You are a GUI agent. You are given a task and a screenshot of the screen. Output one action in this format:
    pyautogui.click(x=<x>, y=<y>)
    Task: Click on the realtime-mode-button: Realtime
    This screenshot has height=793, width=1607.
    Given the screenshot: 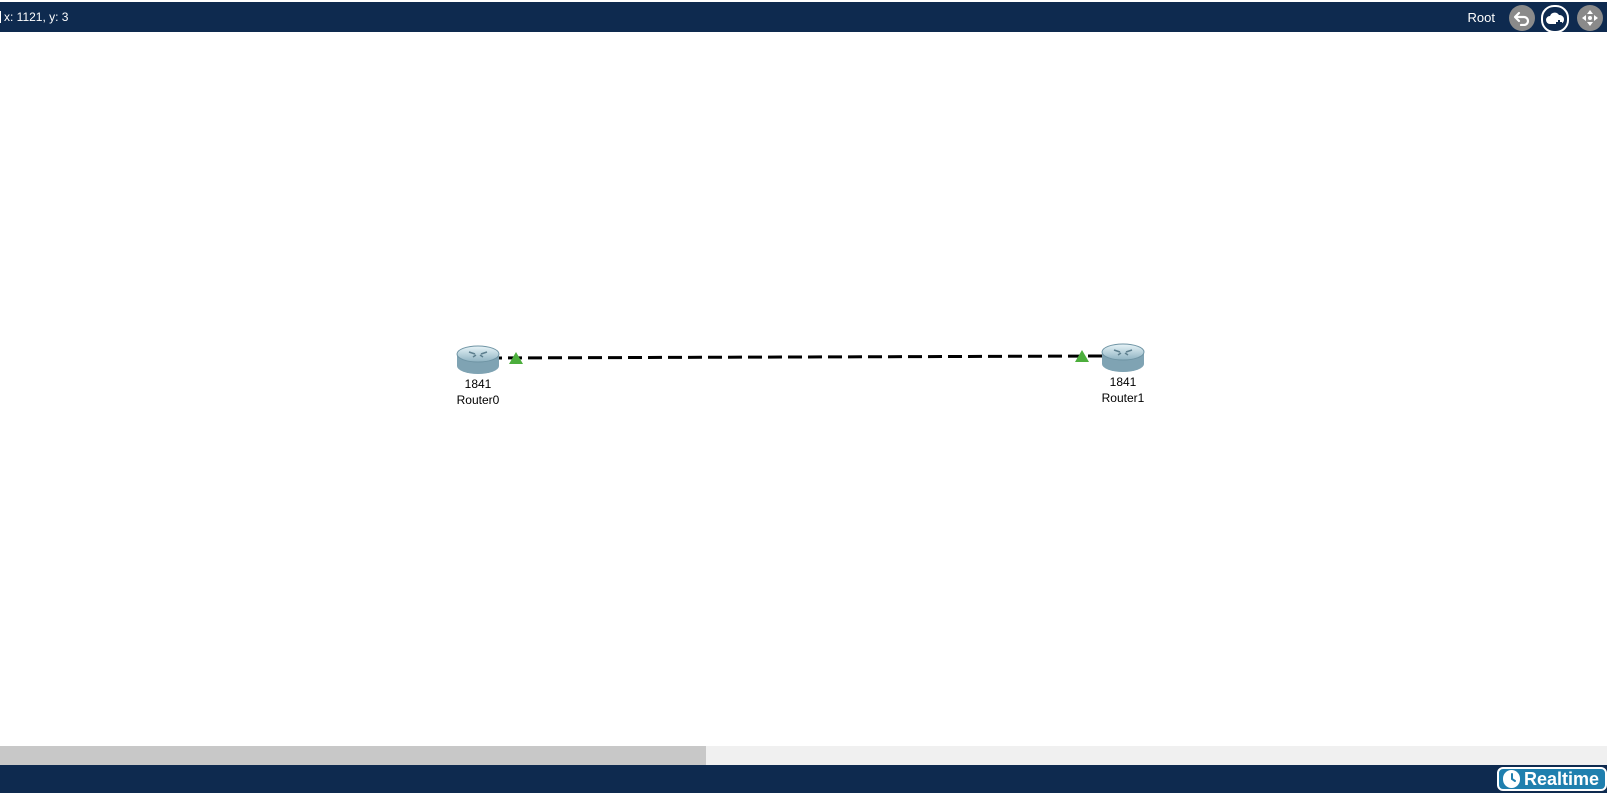 What is the action you would take?
    pyautogui.click(x=1552, y=779)
    